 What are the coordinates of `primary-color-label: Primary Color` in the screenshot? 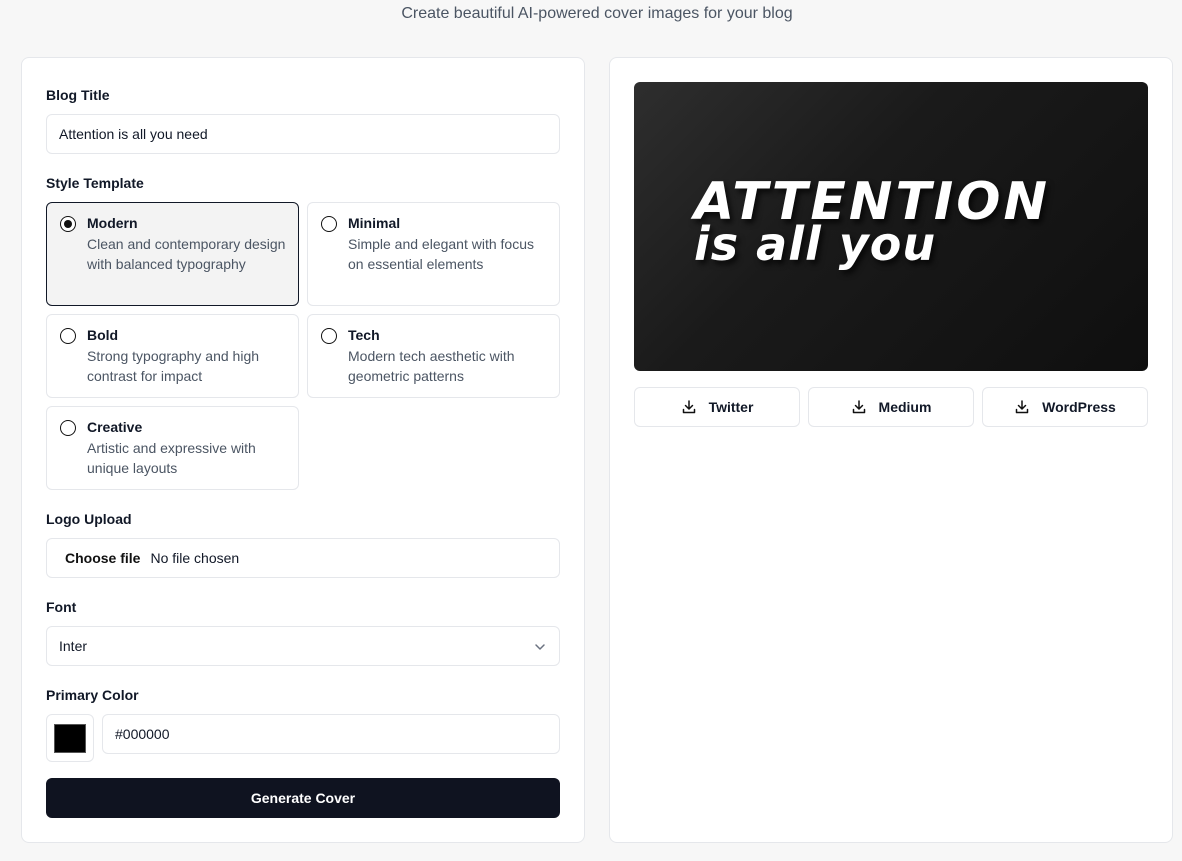 It's located at (92, 695).